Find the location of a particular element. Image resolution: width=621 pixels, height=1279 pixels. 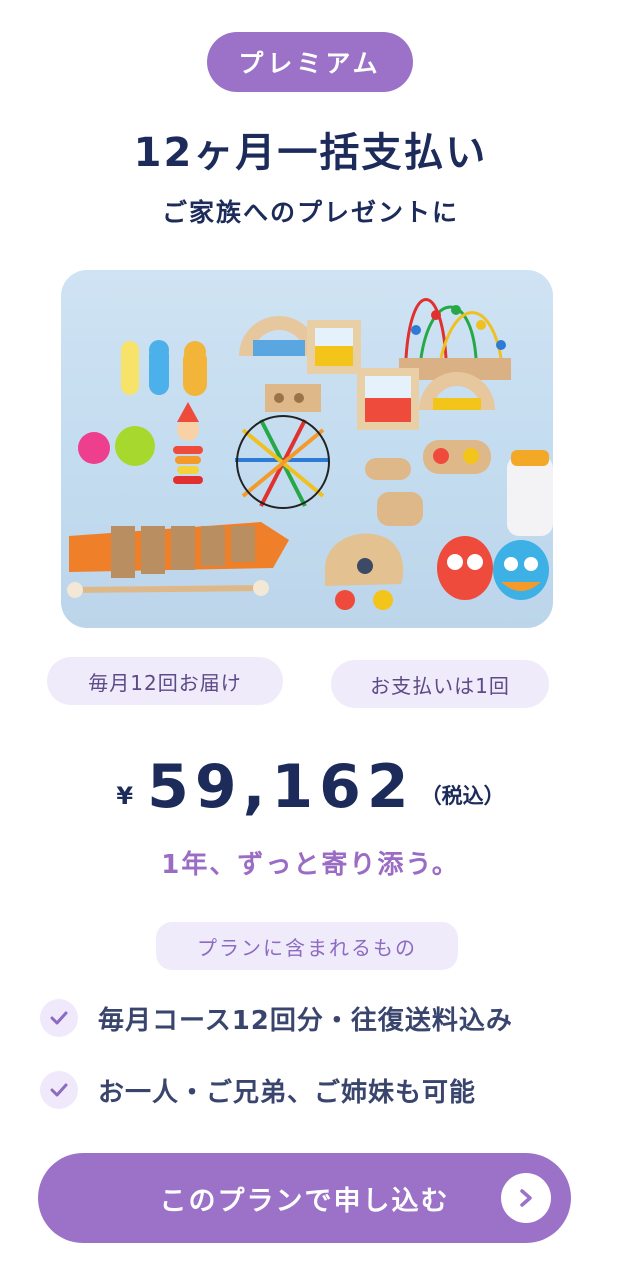

apply-plan-label: このプランで申し込む is located at coordinates (304, 1201).